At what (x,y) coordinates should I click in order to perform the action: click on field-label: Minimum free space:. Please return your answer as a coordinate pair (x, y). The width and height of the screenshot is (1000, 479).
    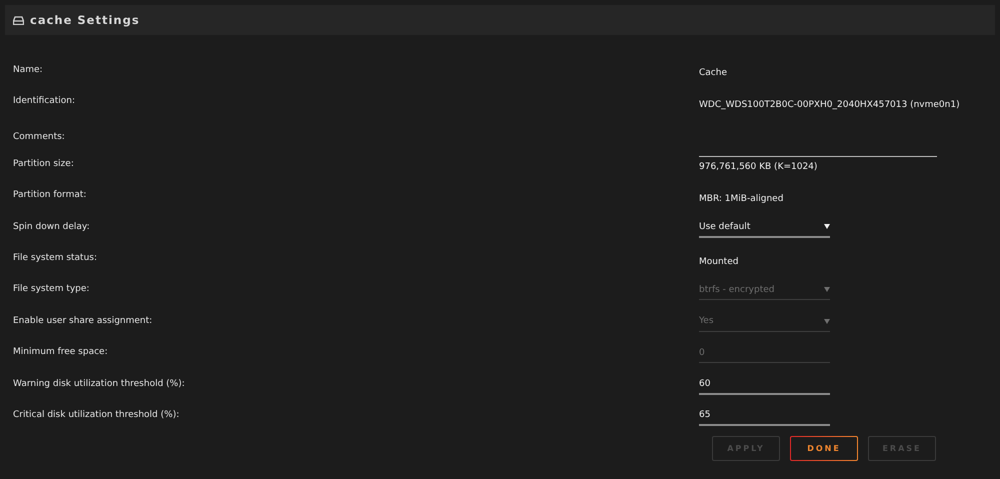
    Looking at the image, I should click on (60, 352).